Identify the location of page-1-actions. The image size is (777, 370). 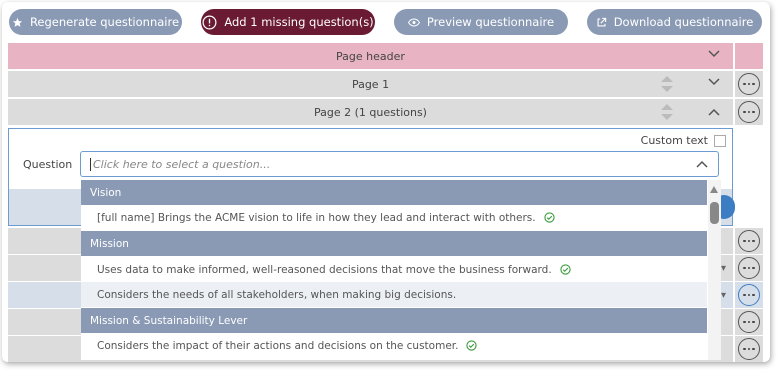
(749, 84).